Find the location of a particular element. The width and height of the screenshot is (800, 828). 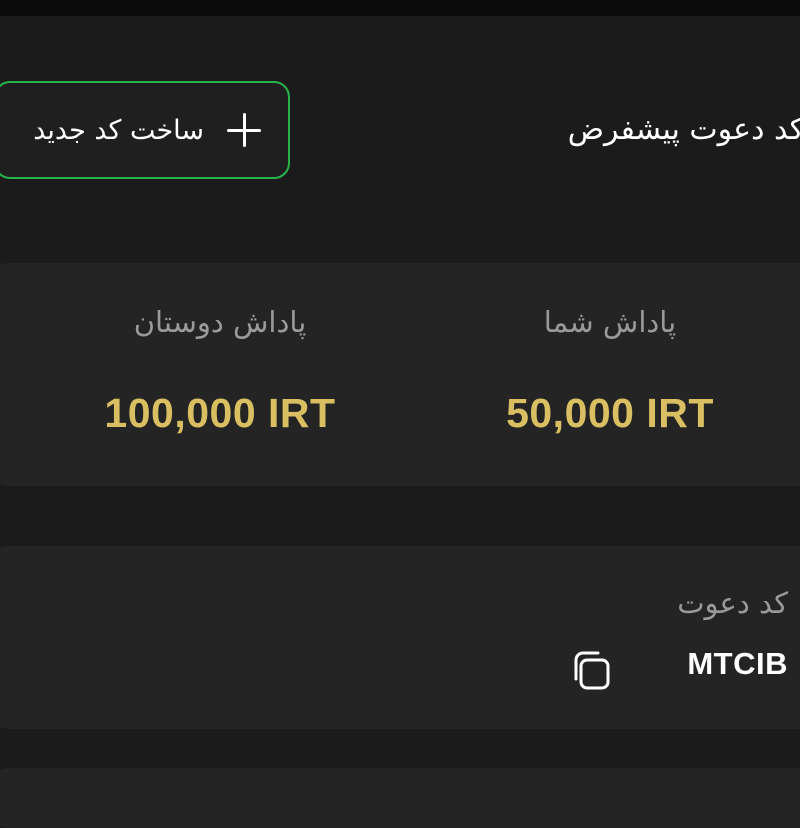

next-card is located at coordinates (400, 798).